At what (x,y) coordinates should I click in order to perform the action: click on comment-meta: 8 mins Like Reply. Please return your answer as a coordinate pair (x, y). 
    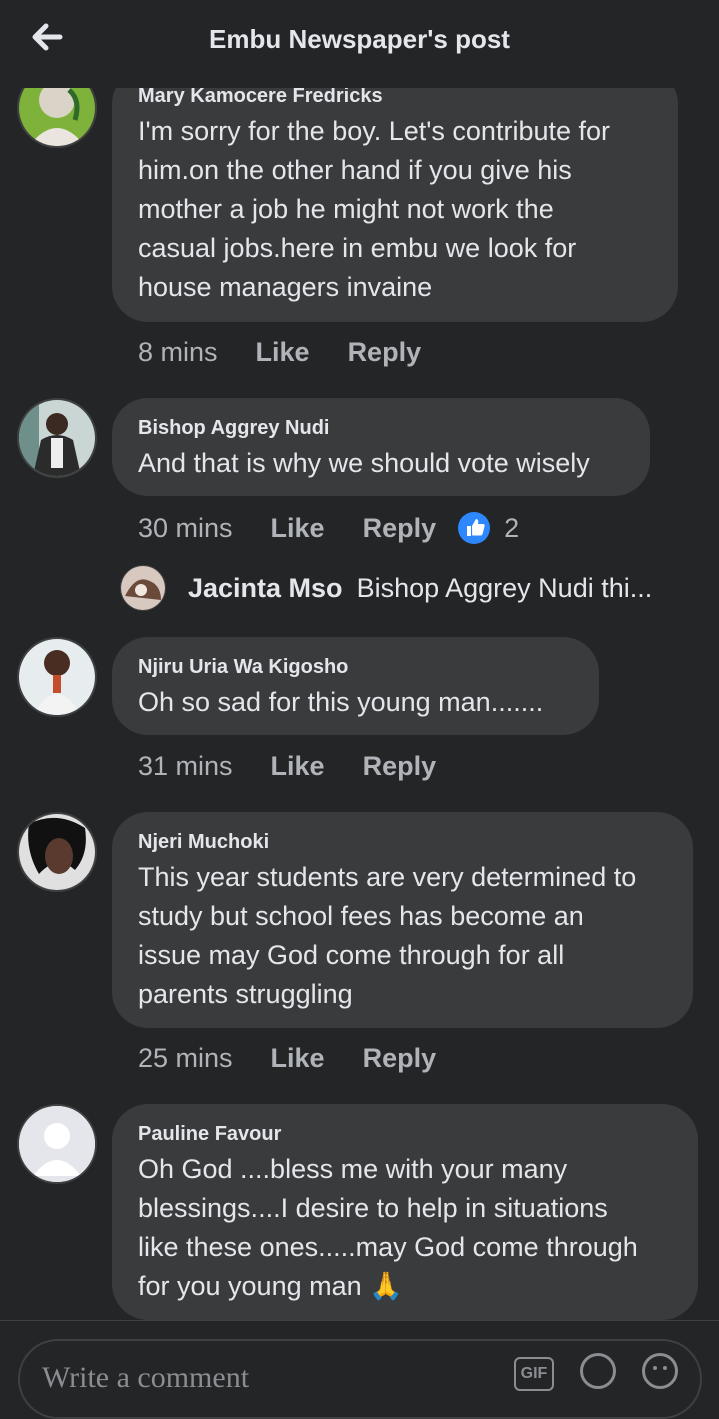
    Looking at the image, I should click on (298, 352).